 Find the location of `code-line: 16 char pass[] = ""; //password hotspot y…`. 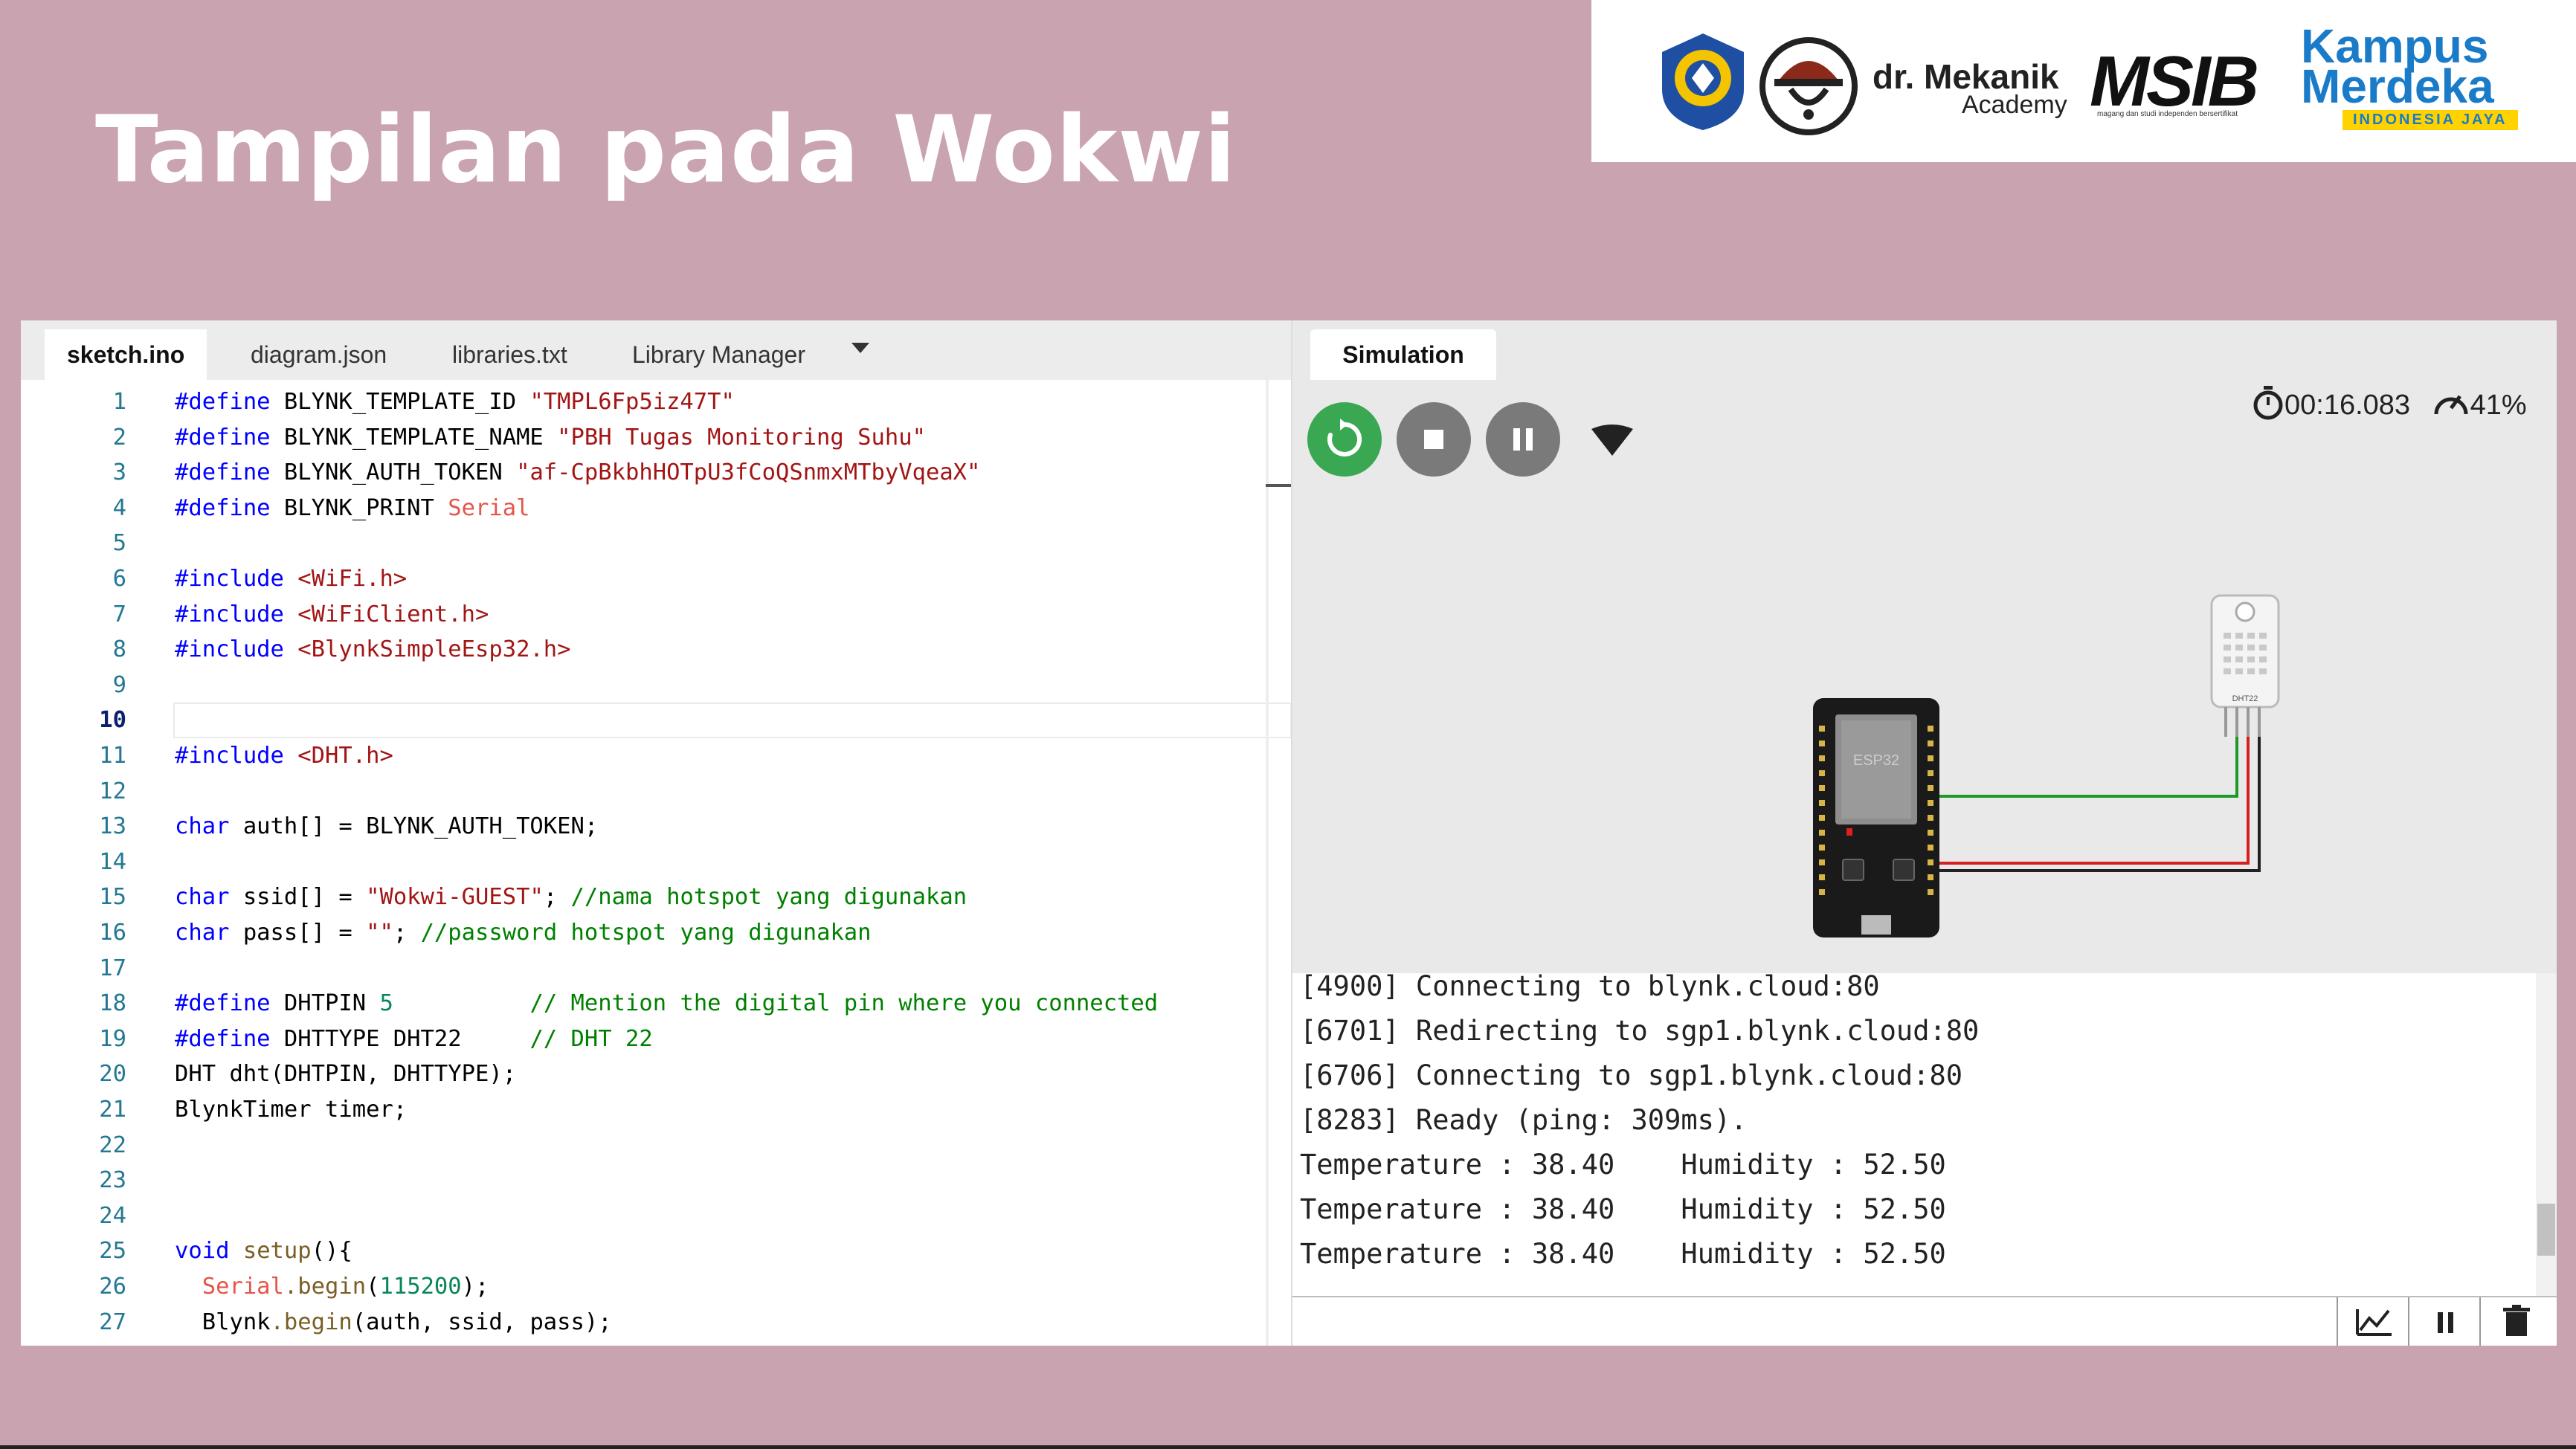

code-line: 16 char pass[] = ""; //password hotspot y… is located at coordinates (653, 933).